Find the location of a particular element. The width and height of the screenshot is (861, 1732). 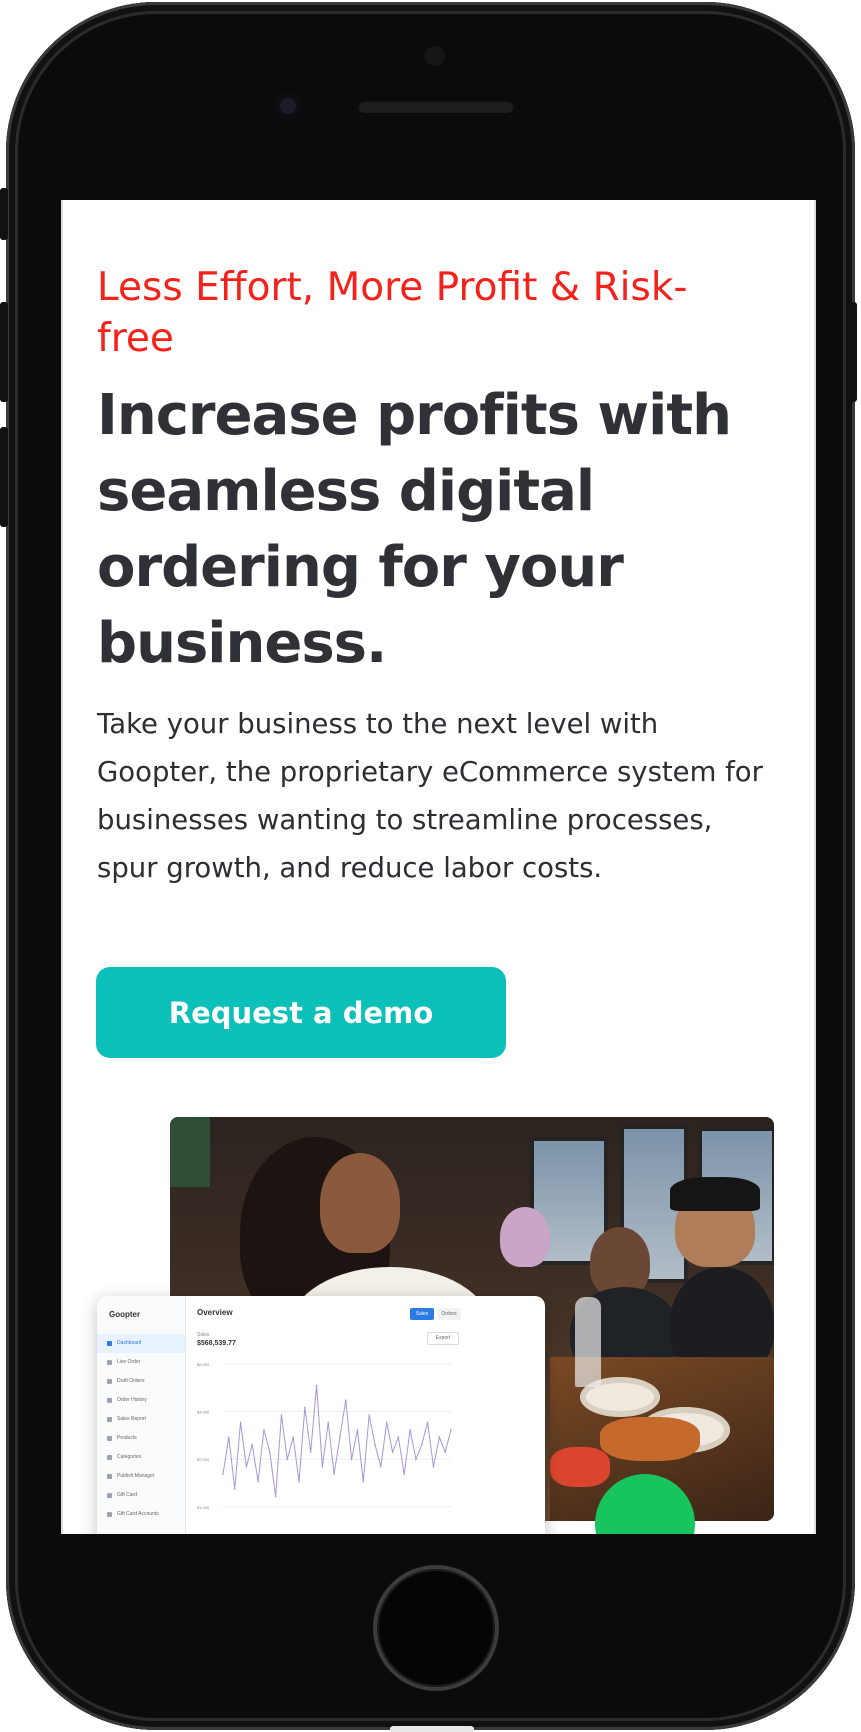

chart-sales-line is located at coordinates (337, 1441).